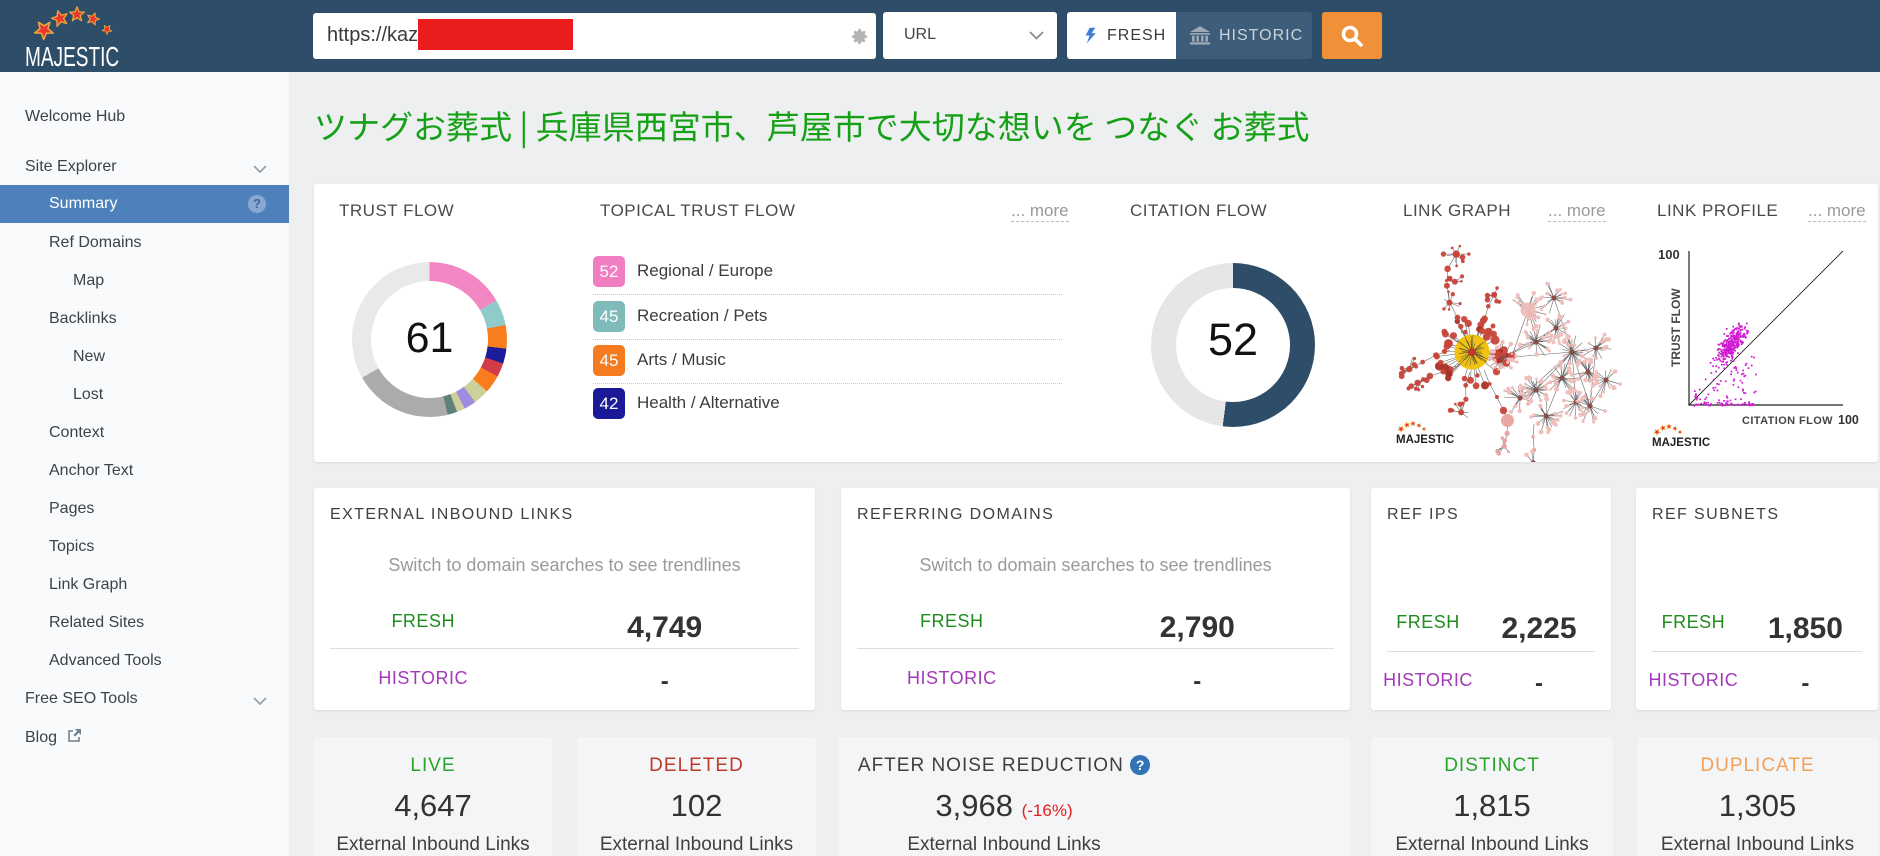 The width and height of the screenshot is (1880, 856). What do you see at coordinates (1676, 327) in the screenshot?
I see `svg-text: TRUST FLOW` at bounding box center [1676, 327].